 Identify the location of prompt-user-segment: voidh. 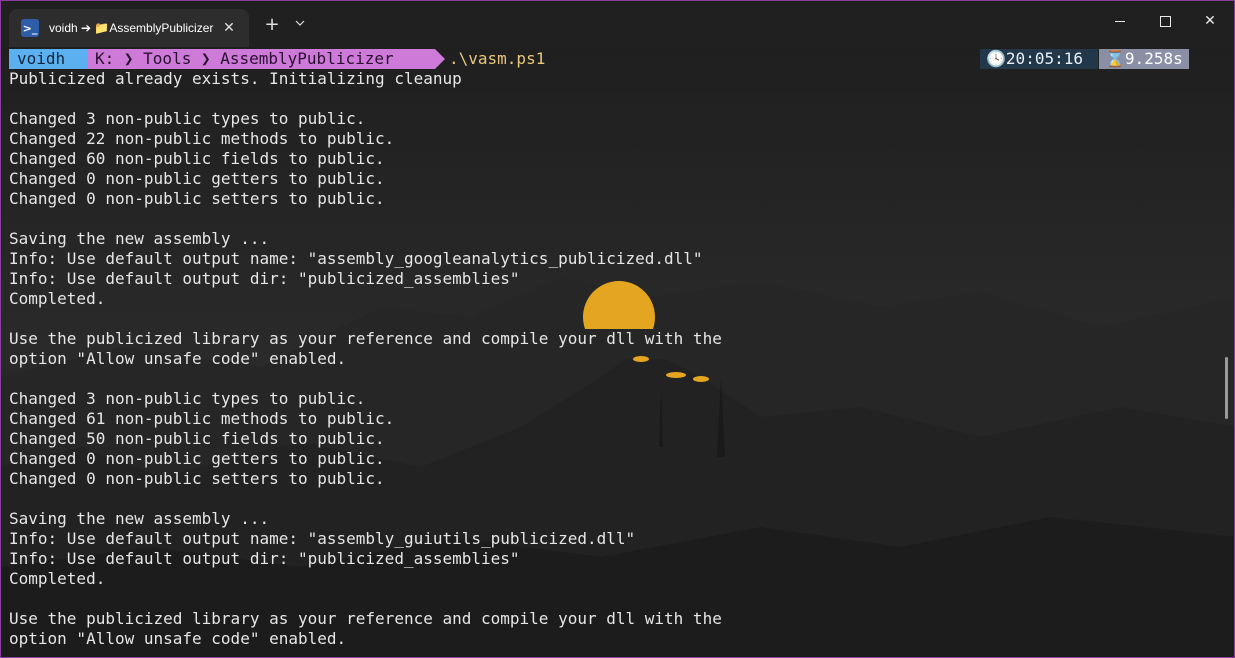
(48, 59).